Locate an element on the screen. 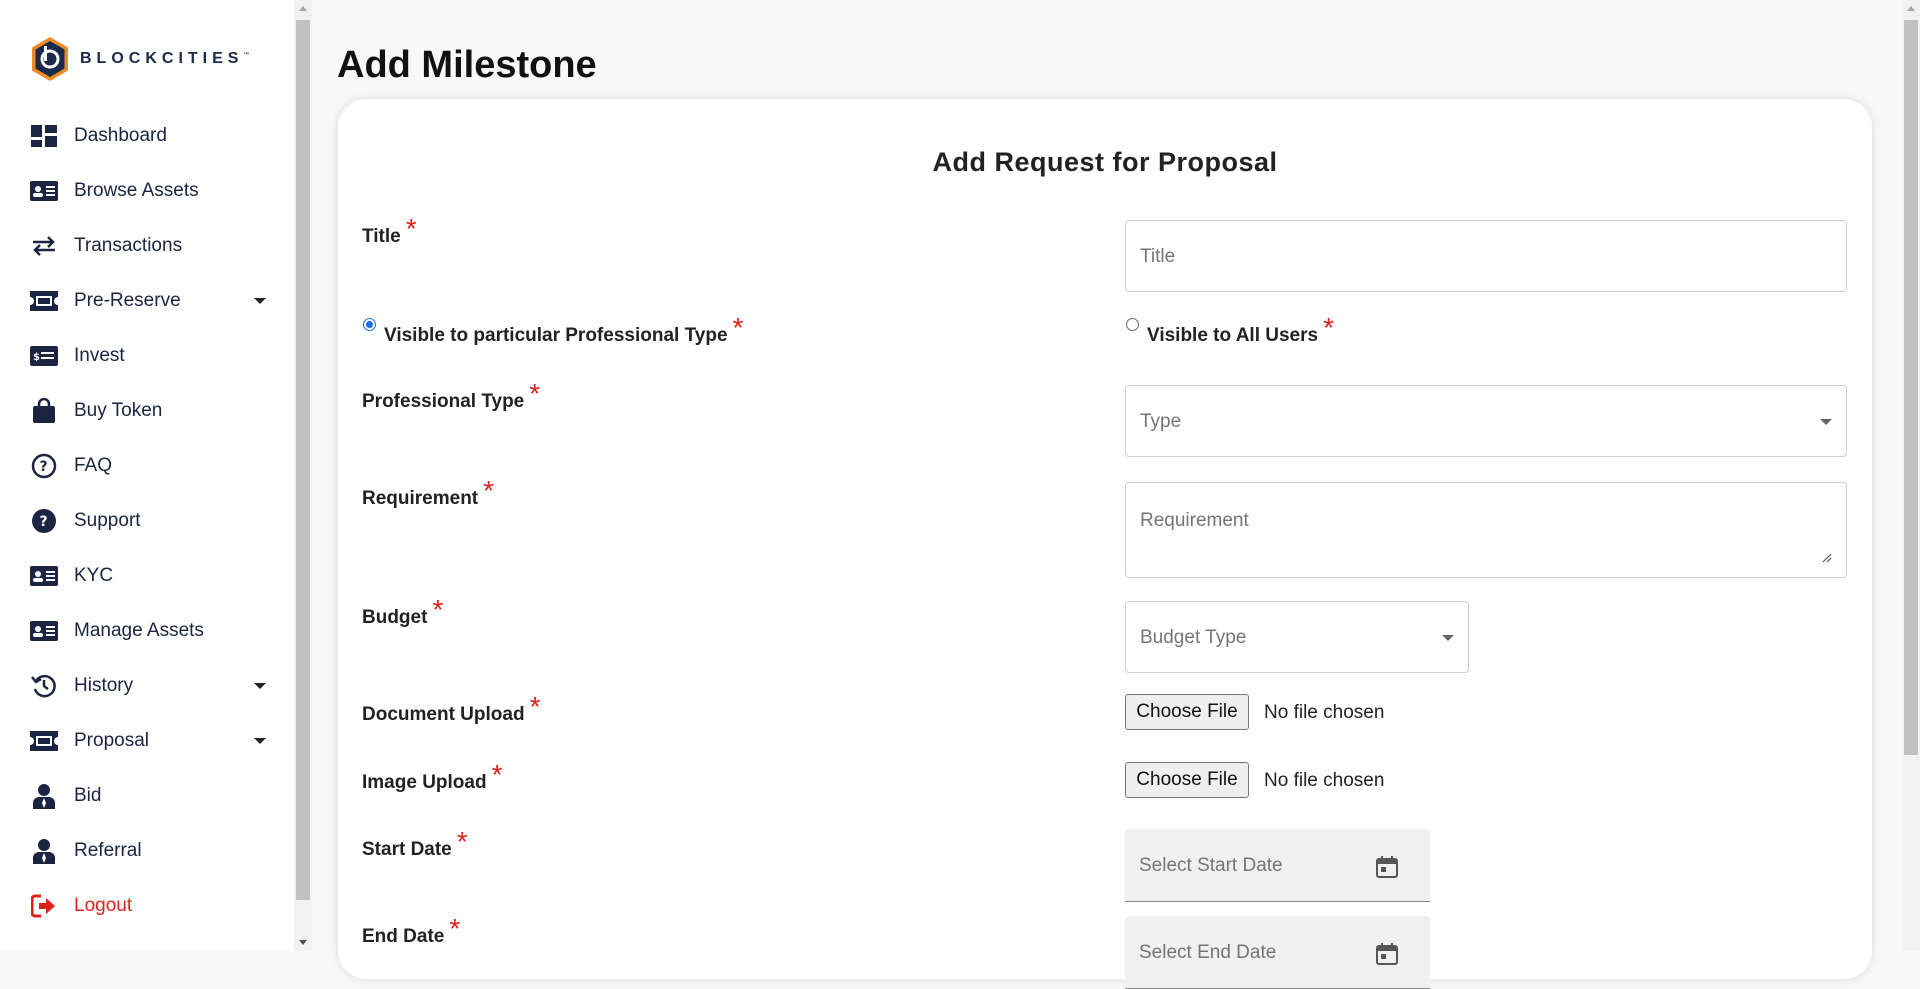 This screenshot has height=989, width=1920. sidebar-scrollbar is located at coordinates (303, 475).